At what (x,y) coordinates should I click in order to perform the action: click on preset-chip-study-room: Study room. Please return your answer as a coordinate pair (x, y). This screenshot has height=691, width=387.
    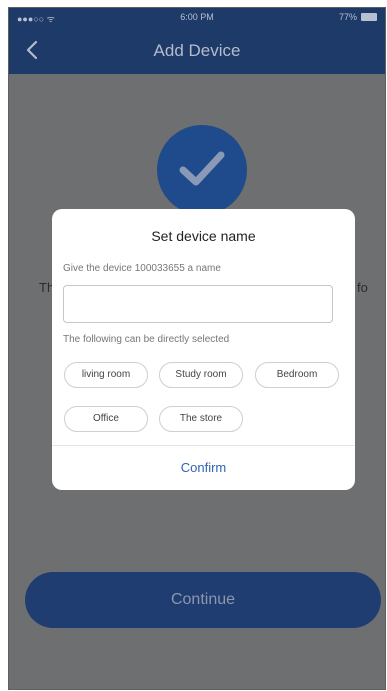
    Looking at the image, I should click on (201, 375).